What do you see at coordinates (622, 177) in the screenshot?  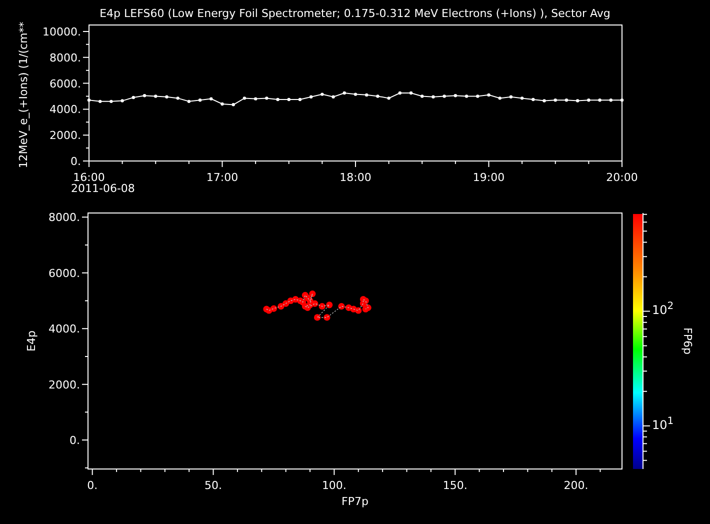 I see `x-tick-label: 20:00` at bounding box center [622, 177].